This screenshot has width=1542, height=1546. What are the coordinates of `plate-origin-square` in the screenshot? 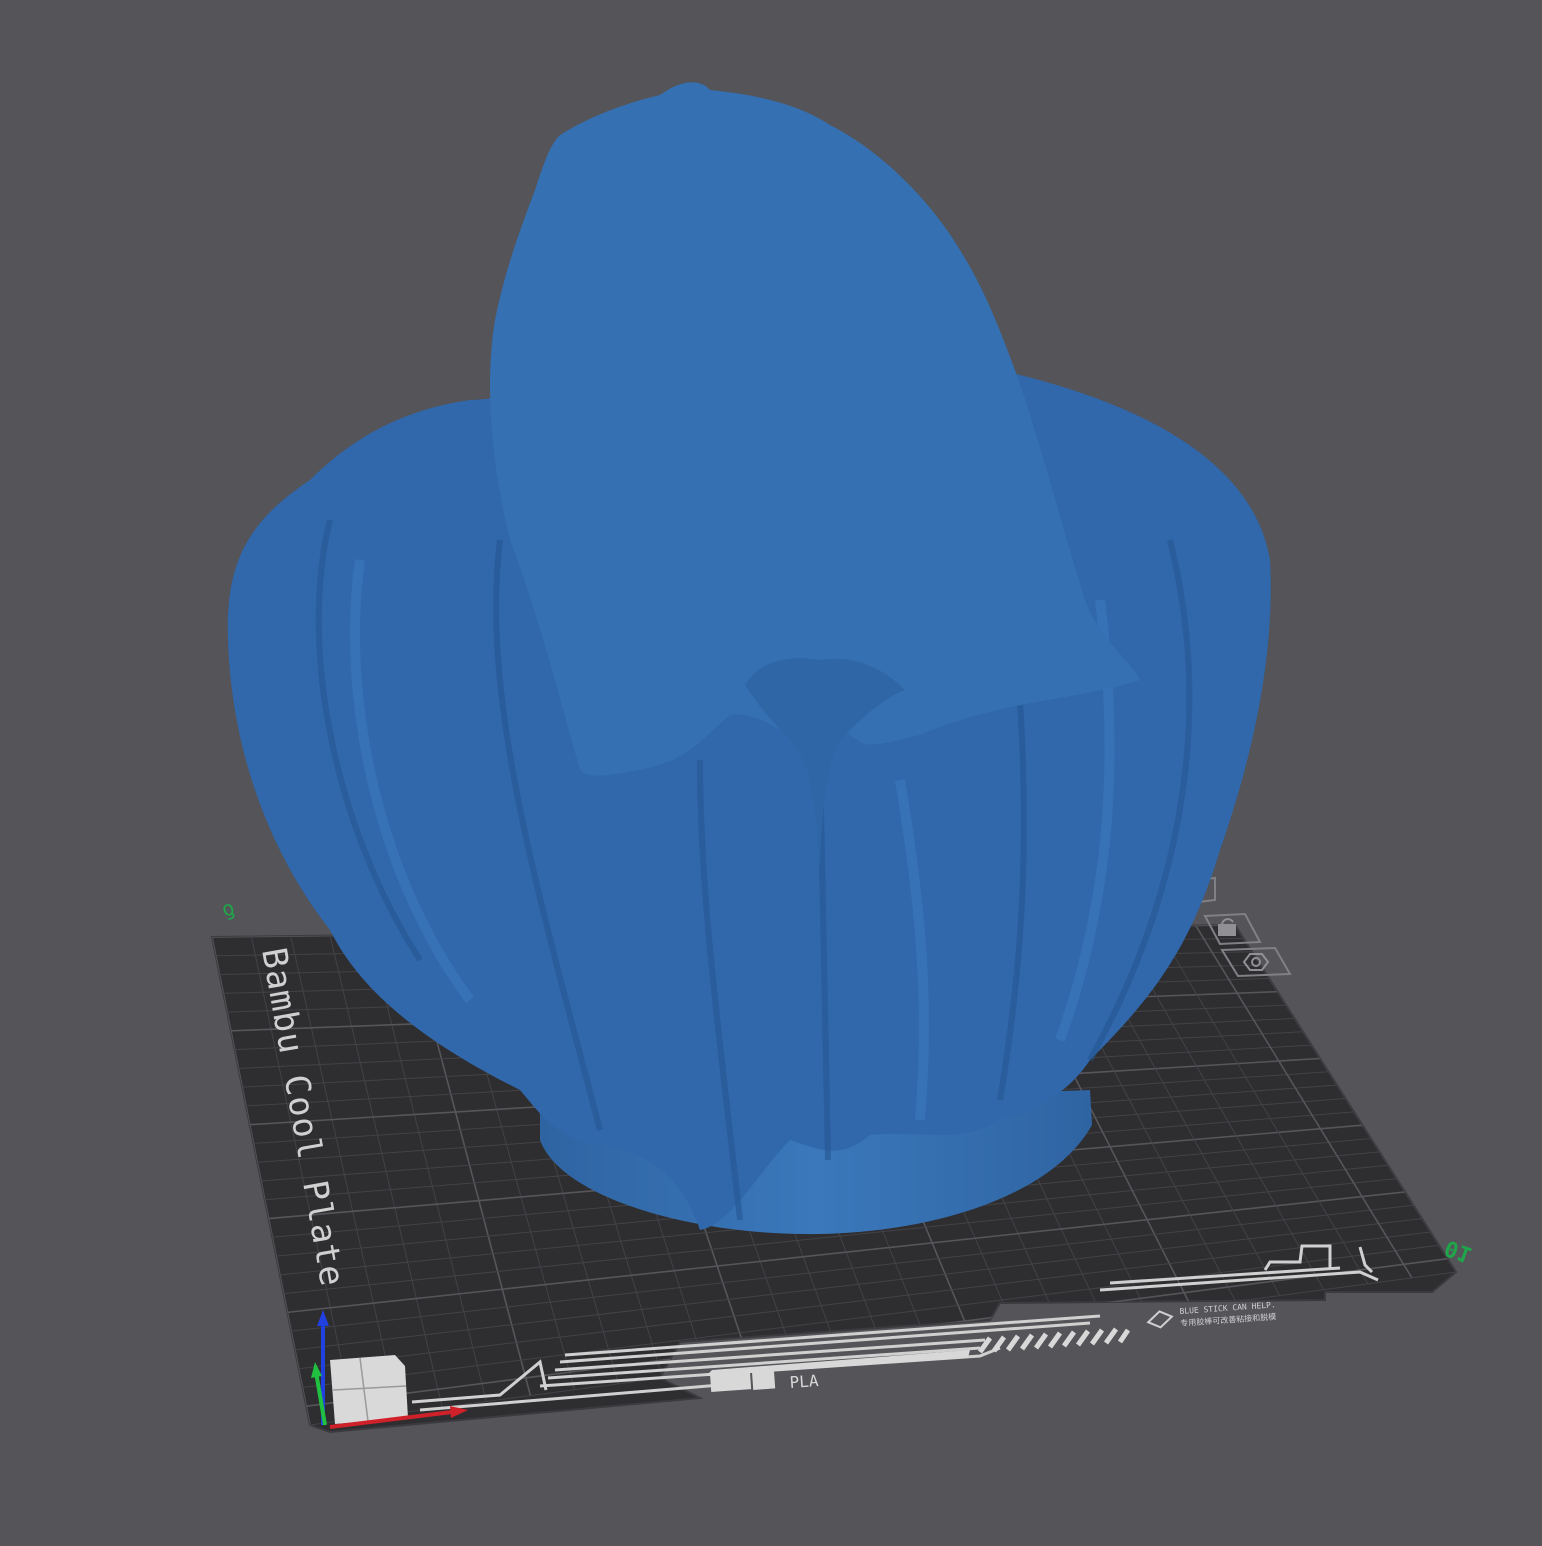 It's located at (369, 1389).